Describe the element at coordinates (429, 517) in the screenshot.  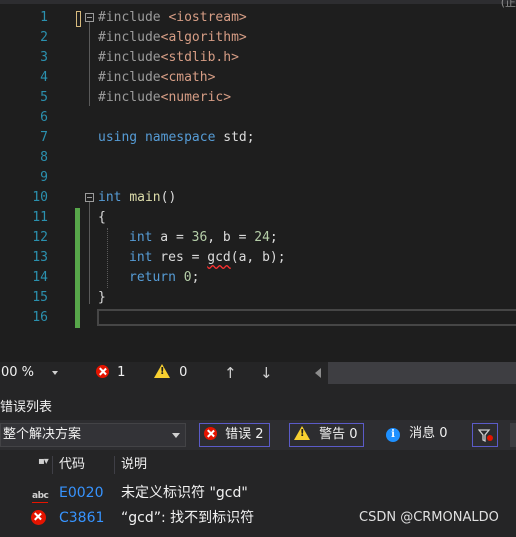
I see `watermark: CSDN @CRMONALDO` at that location.